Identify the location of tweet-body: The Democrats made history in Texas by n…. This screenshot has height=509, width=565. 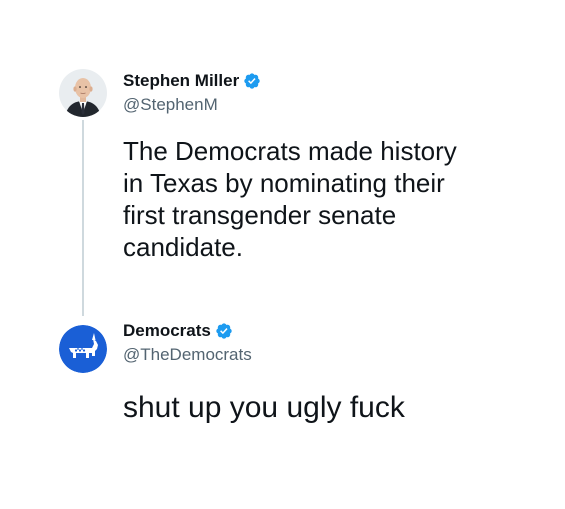
(290, 199).